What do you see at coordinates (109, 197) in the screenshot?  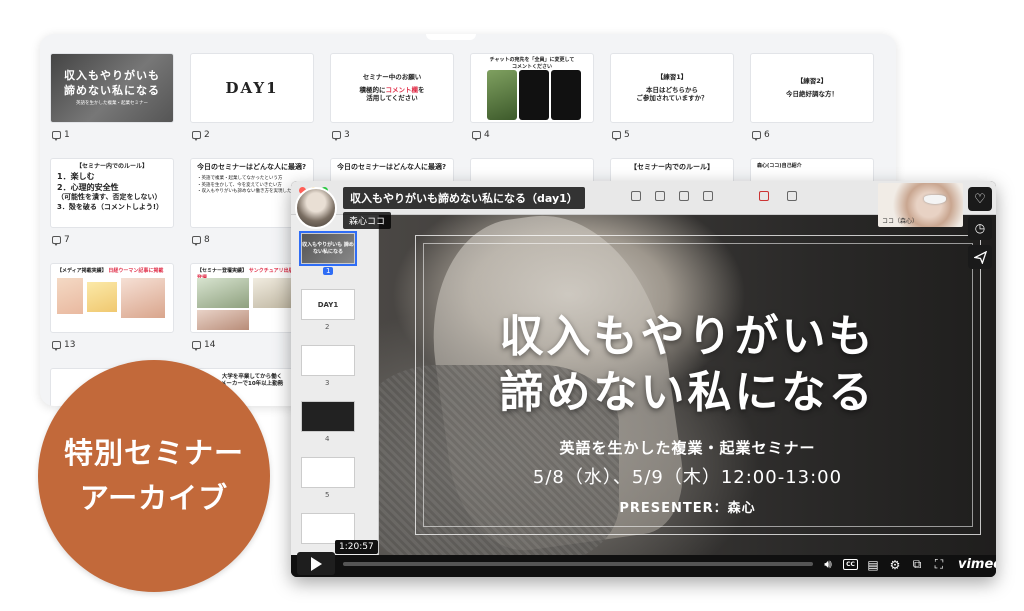 I see `slide-7-rule3: （可能性を潰す、否定をしない）` at bounding box center [109, 197].